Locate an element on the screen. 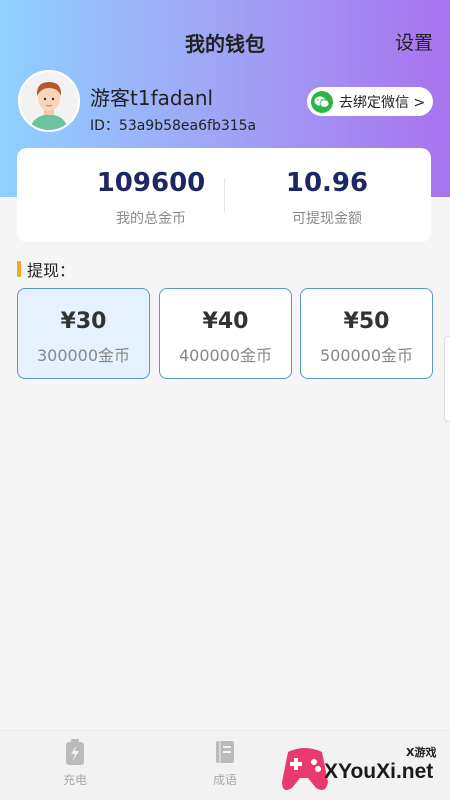 This screenshot has height=800, width=450. withdraw-option-50: ¥50 500000金币 is located at coordinates (366, 333).